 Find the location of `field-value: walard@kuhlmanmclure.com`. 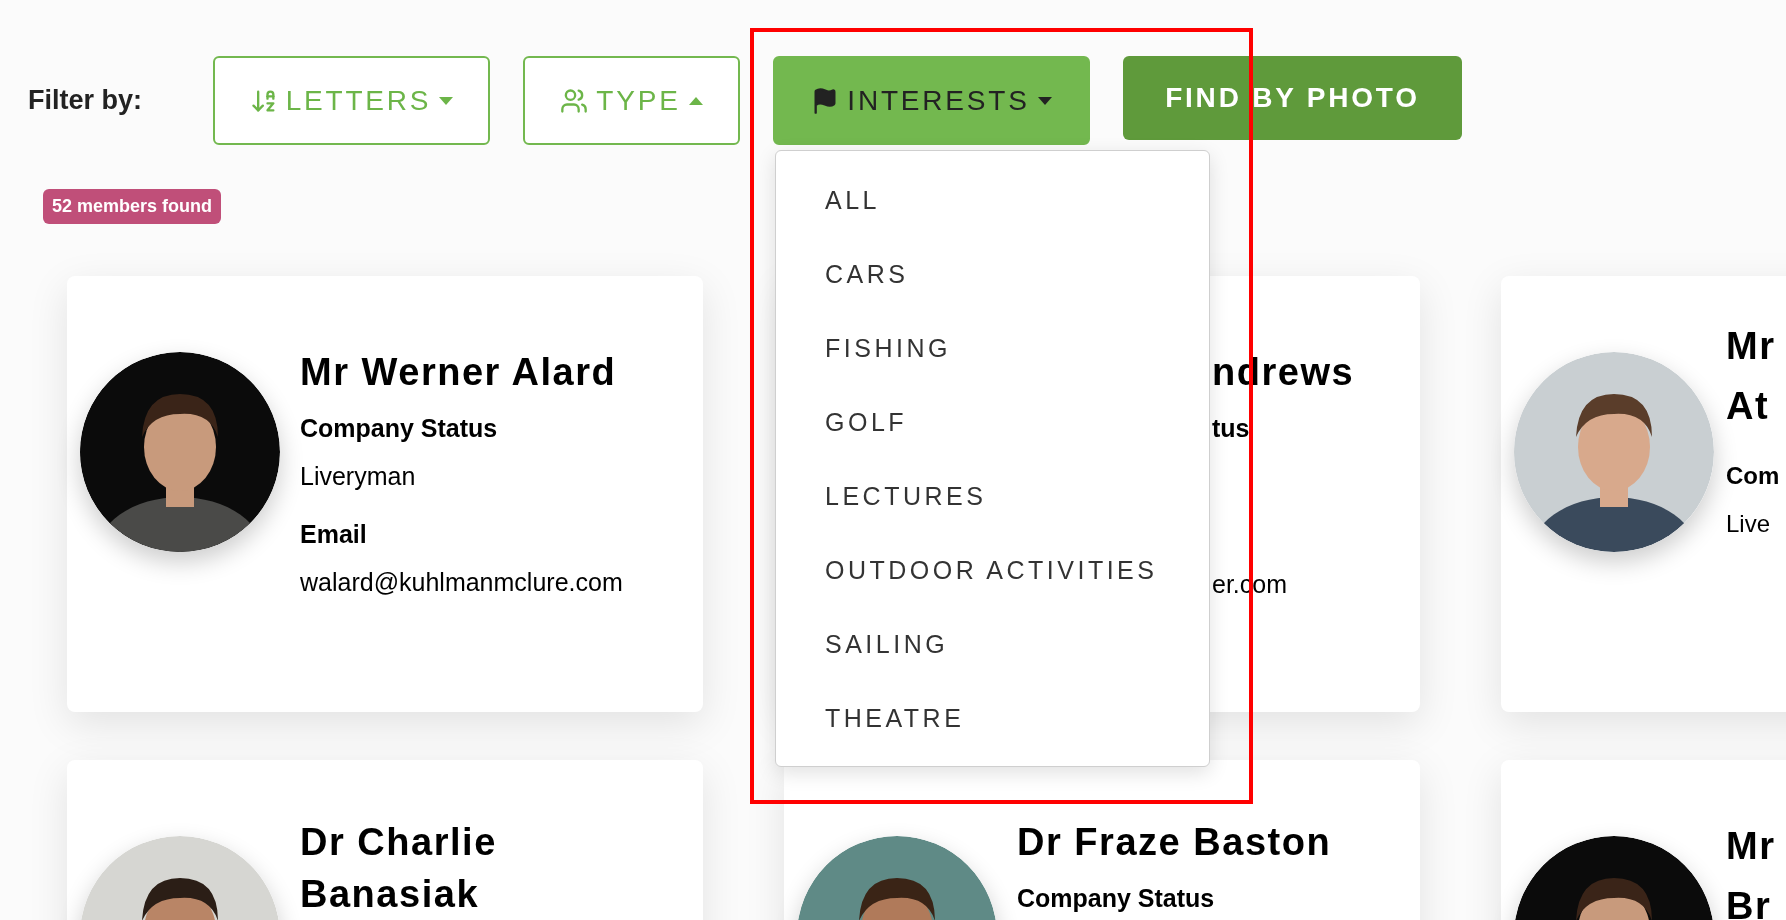

field-value: walard@kuhlmanmclure.com is located at coordinates (462, 582).